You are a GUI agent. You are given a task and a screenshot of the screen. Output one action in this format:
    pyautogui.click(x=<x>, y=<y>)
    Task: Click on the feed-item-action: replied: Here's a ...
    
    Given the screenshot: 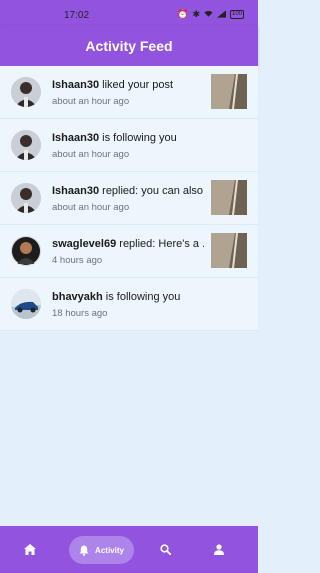 What is the action you would take?
    pyautogui.click(x=160, y=244)
    